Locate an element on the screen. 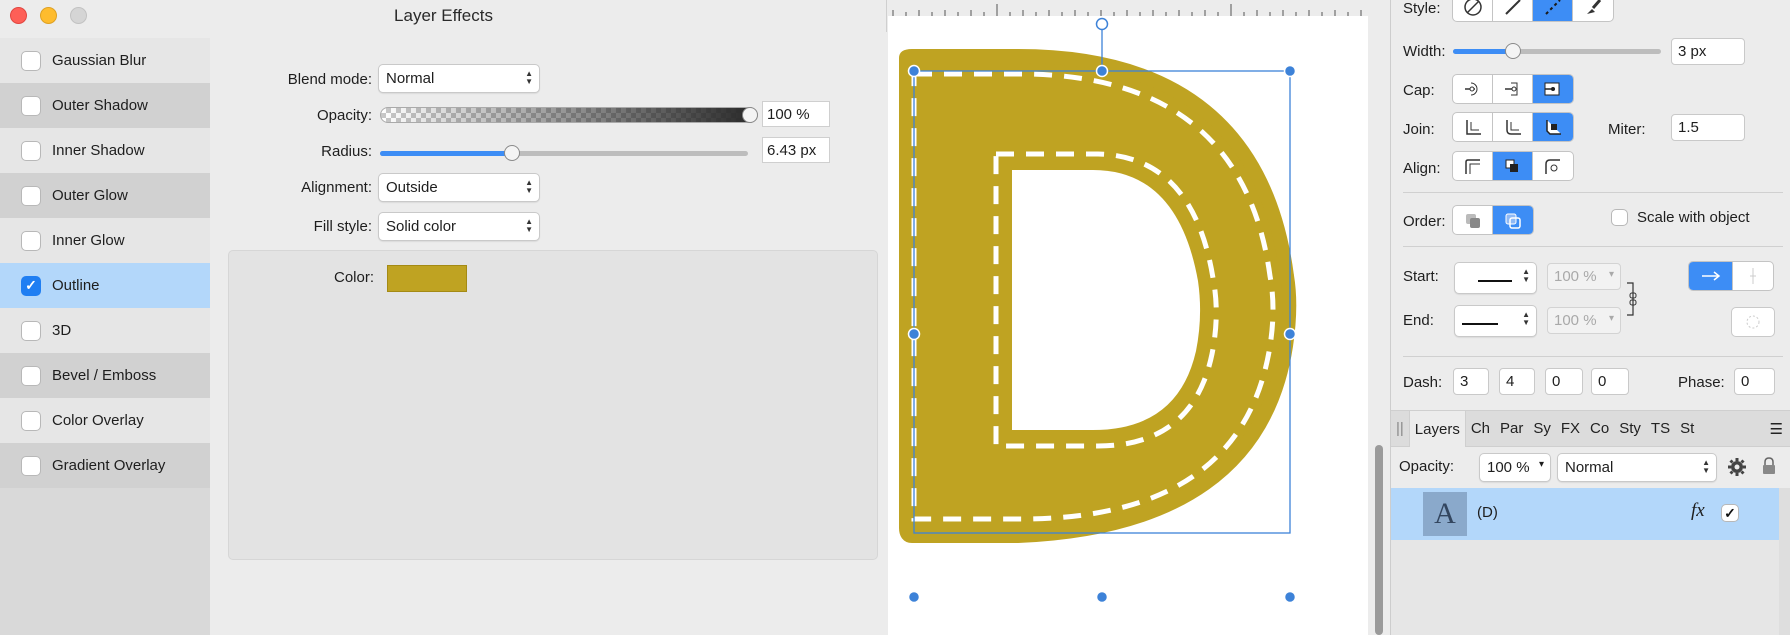 The image size is (1790, 635). dash-field-1: 3 is located at coordinates (1471, 381).